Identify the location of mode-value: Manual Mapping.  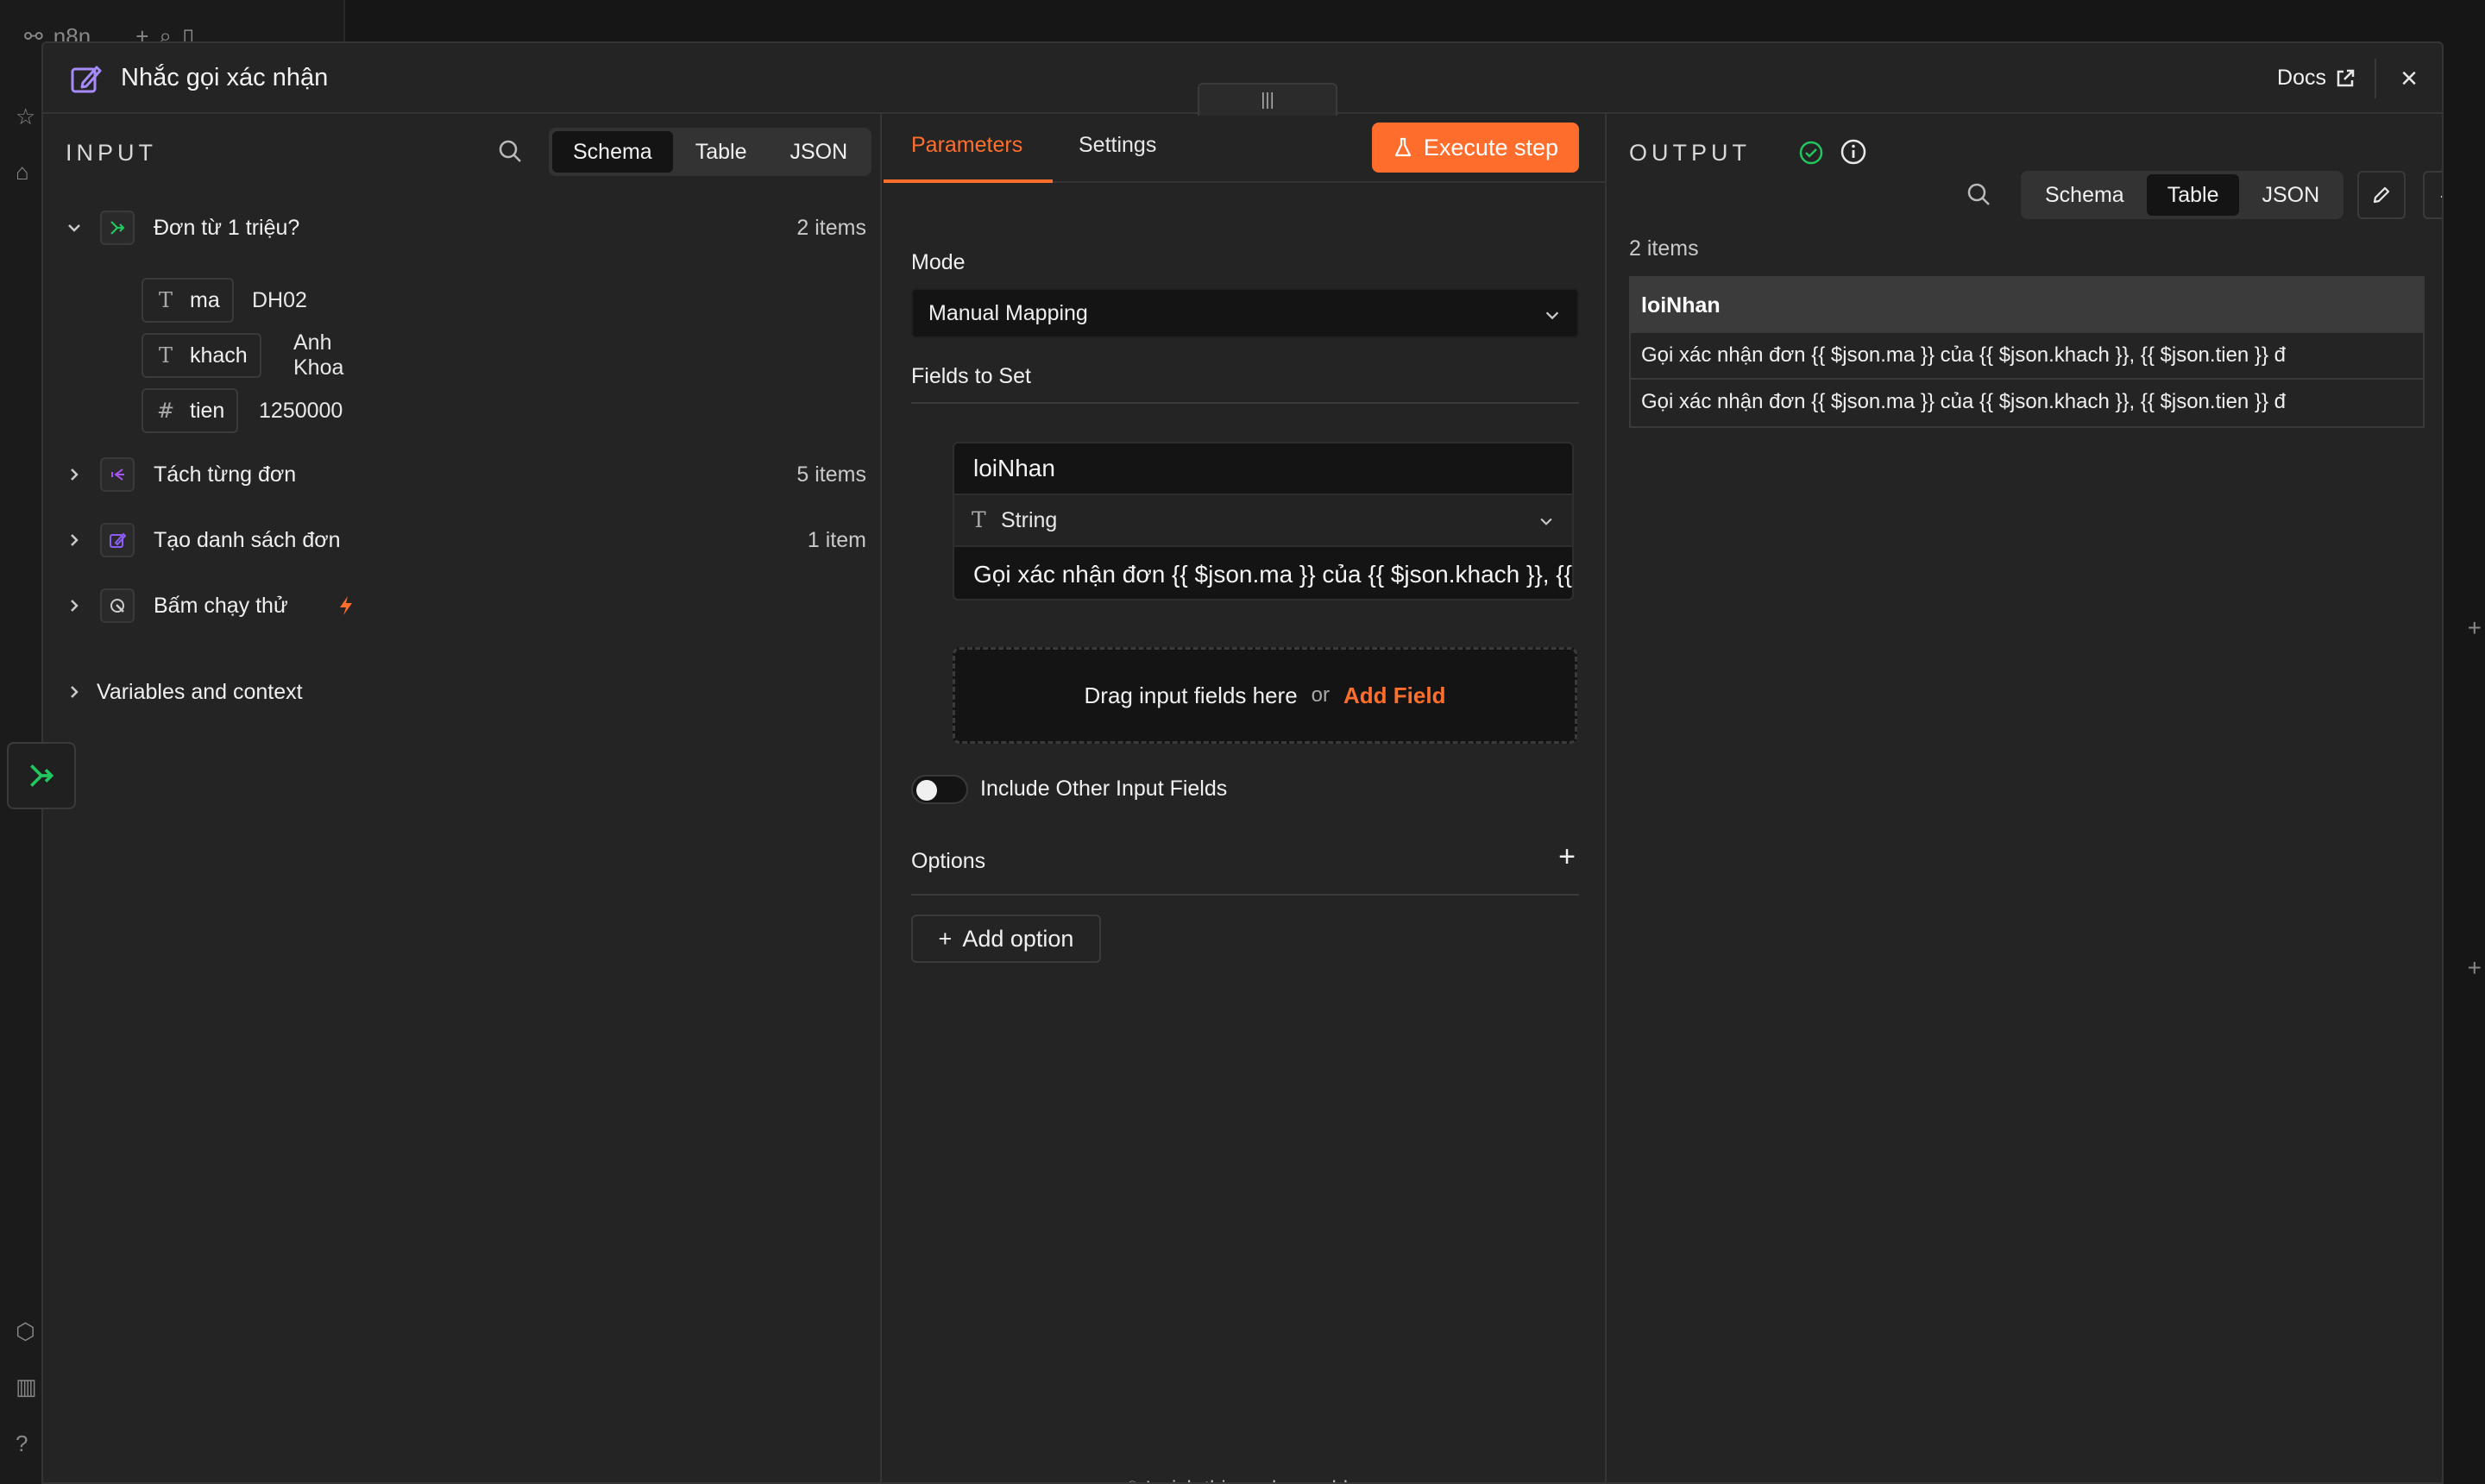
(1008, 313).